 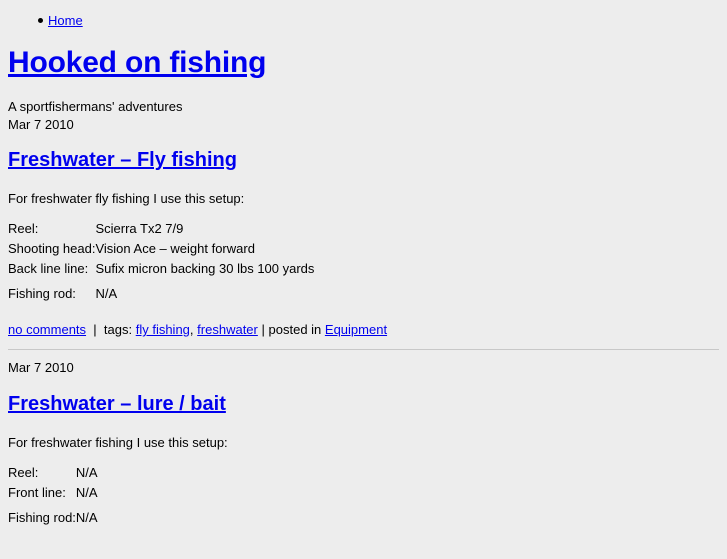 I want to click on tag-link-freshwater: freshwater, so click(x=227, y=329).